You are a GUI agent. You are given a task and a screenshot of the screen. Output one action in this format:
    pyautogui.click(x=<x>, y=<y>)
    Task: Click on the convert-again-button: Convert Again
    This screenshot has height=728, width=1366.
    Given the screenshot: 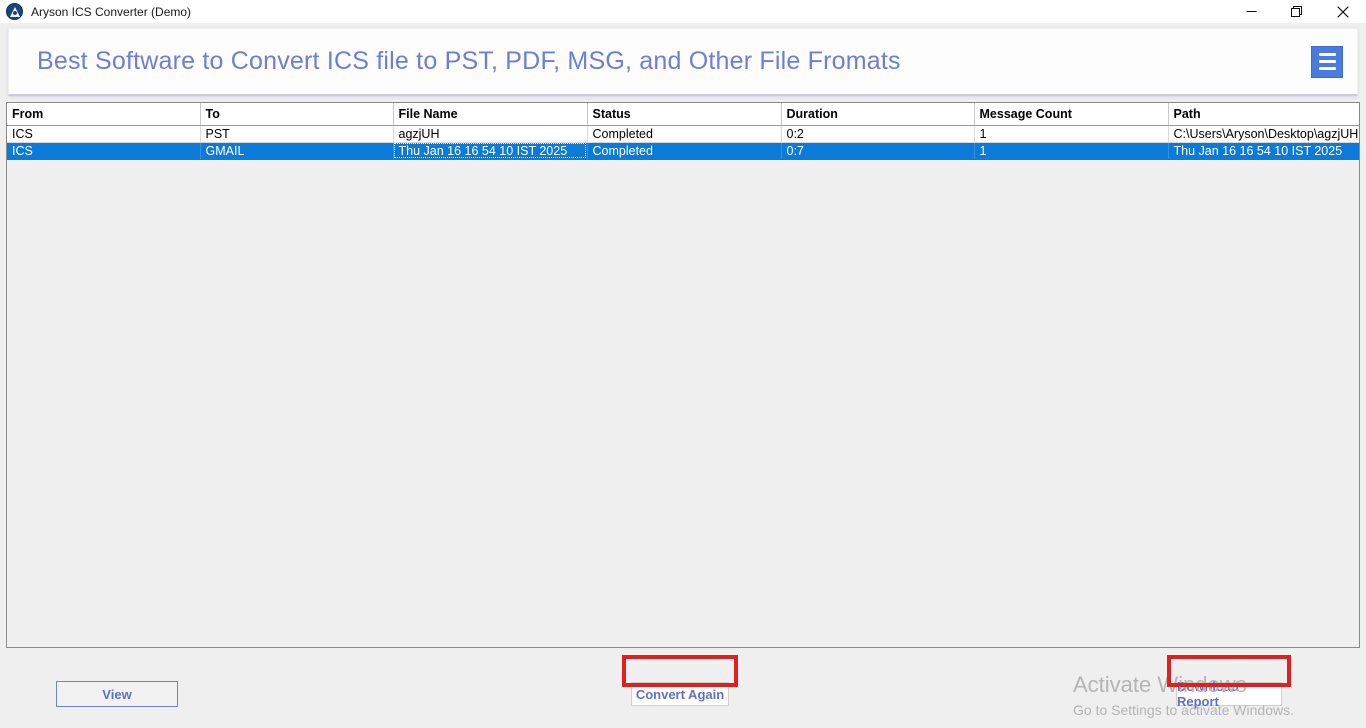 What is the action you would take?
    pyautogui.click(x=680, y=694)
    